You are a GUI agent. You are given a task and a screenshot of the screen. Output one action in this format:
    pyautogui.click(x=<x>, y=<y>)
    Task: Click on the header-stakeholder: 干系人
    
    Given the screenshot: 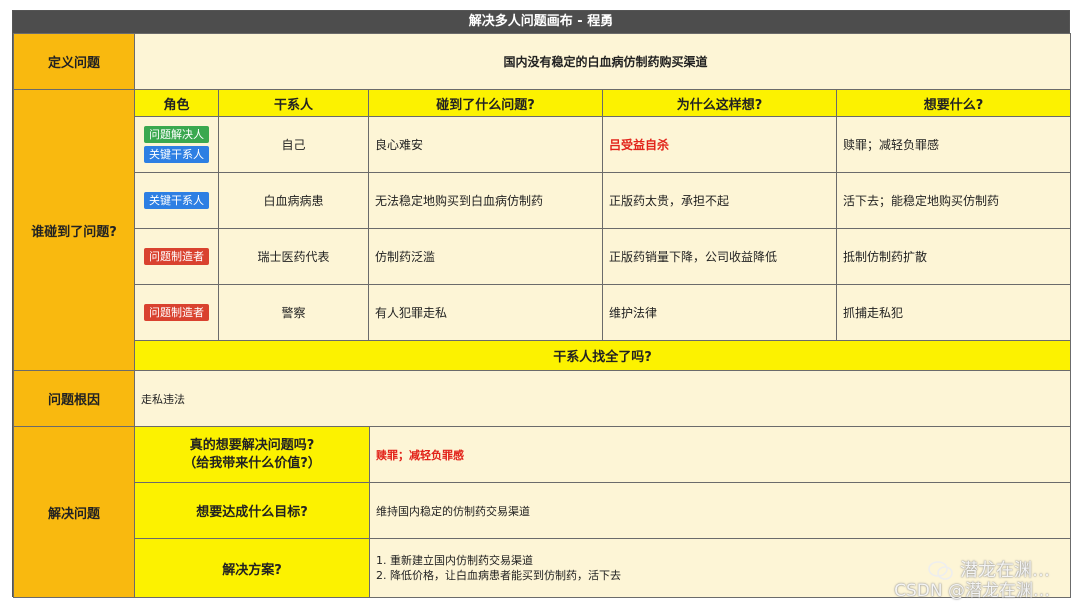 What is the action you would take?
    pyautogui.click(x=293, y=103)
    